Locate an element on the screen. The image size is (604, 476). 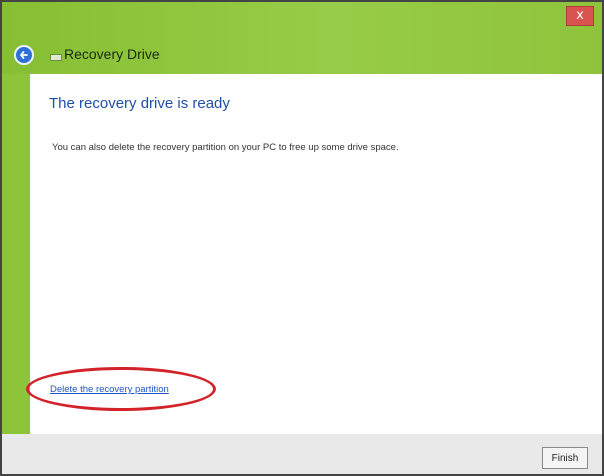
close-button: x is located at coordinates (580, 16).